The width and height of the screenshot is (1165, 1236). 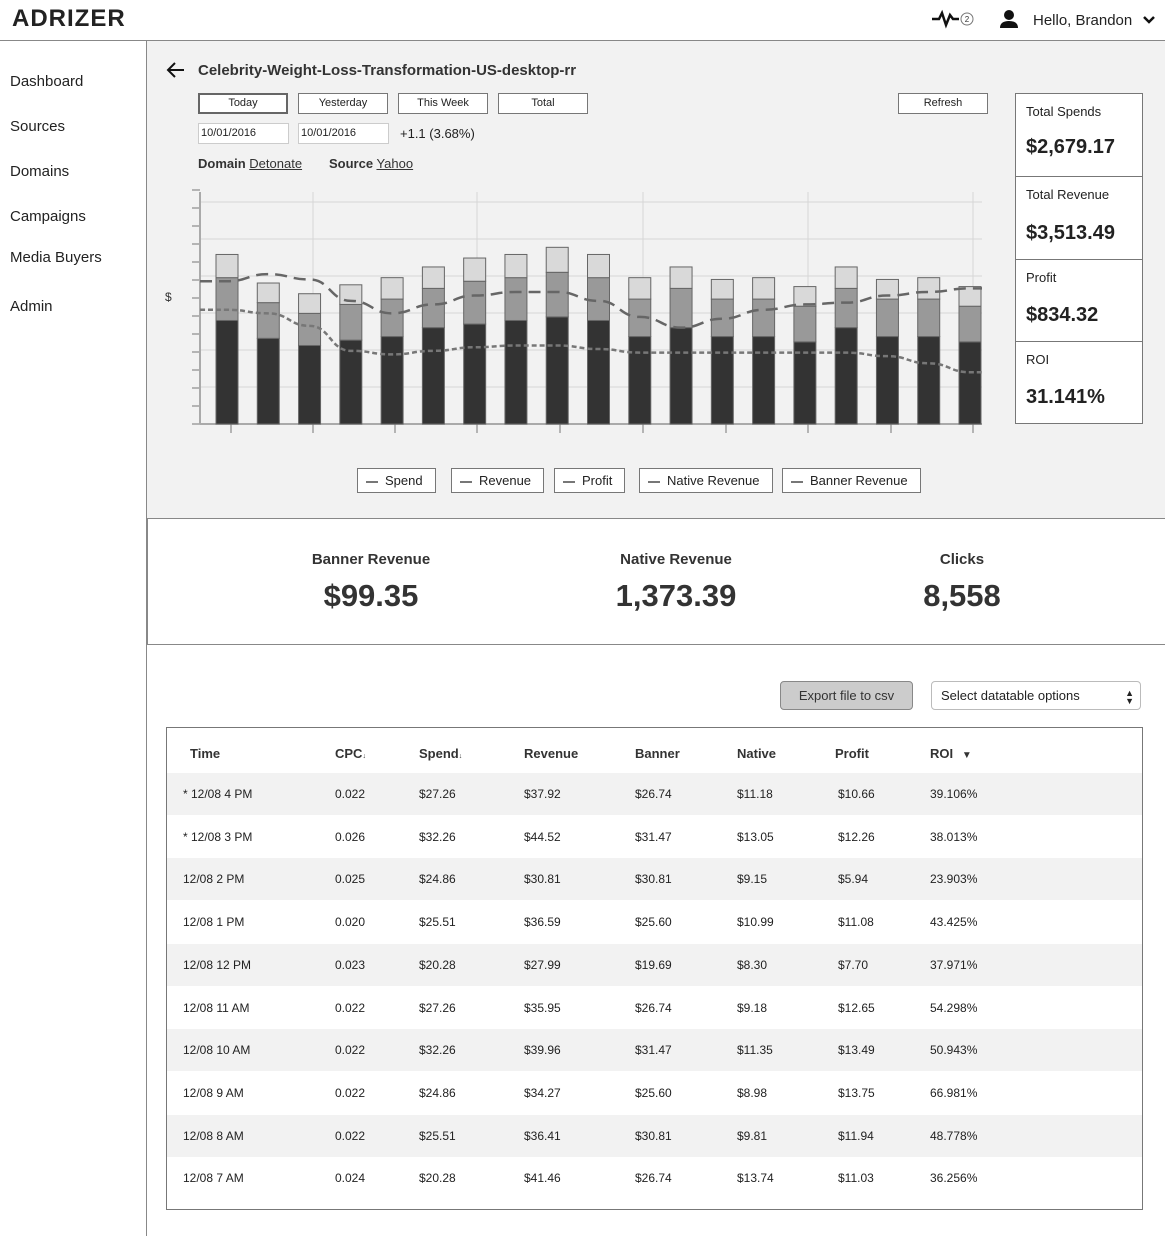 What do you see at coordinates (954, 1092) in the screenshot?
I see `cell-roi: 66.981%` at bounding box center [954, 1092].